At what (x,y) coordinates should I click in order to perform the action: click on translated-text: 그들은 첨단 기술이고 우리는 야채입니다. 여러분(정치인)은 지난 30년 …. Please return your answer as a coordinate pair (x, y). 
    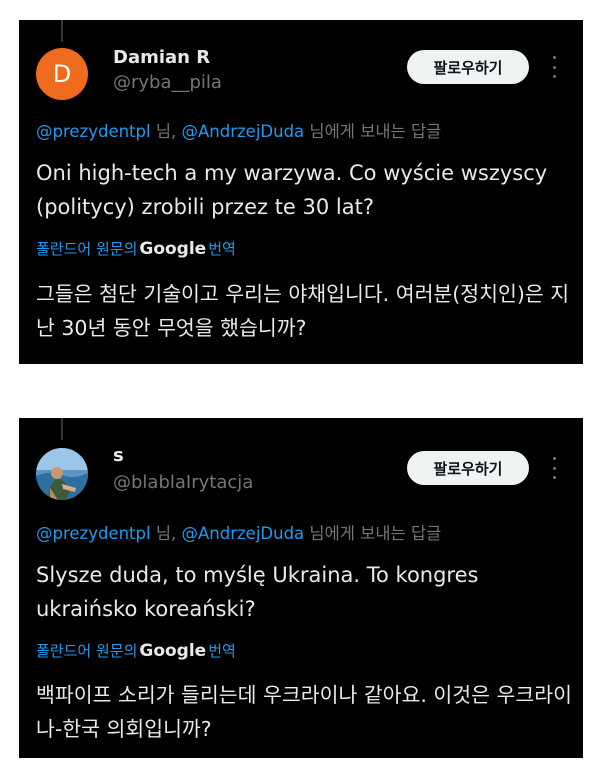
    Looking at the image, I should click on (303, 311).